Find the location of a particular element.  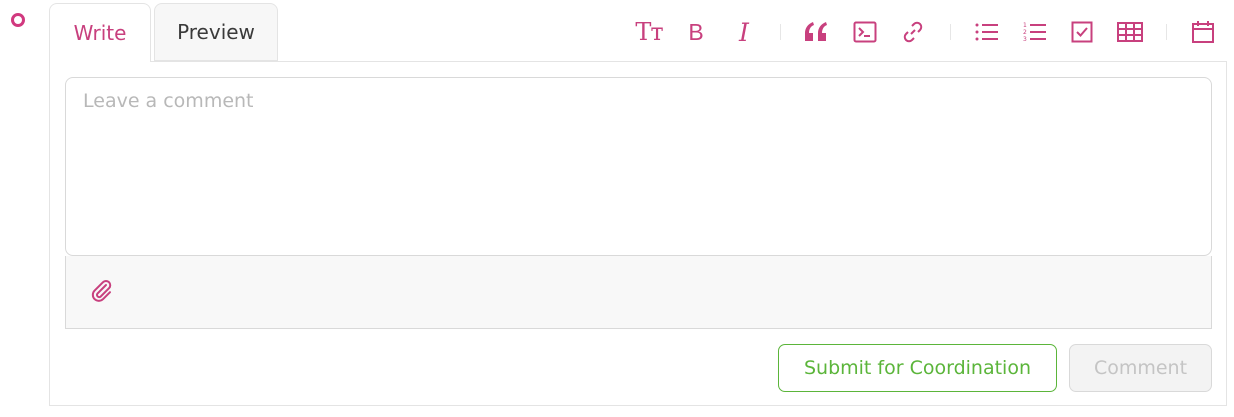

task-list-button is located at coordinates (1082, 32).